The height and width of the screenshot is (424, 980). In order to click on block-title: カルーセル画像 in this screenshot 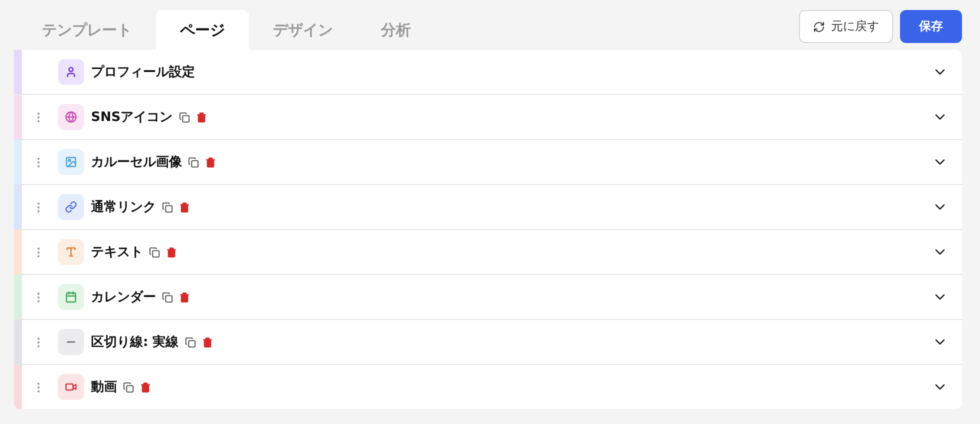, I will do `click(136, 162)`.